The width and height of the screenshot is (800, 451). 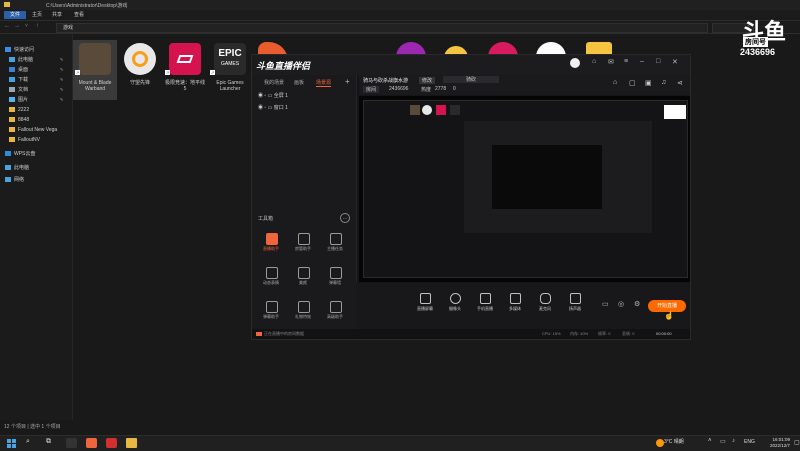 What do you see at coordinates (415, 110) in the screenshot?
I see `nested-file-icon` at bounding box center [415, 110].